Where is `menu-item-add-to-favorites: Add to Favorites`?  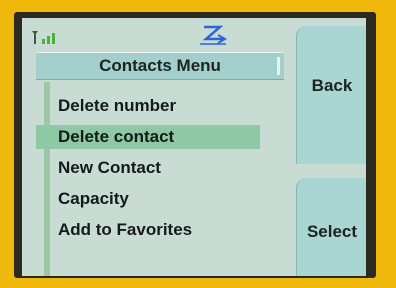 menu-item-add-to-favorites: Add to Favorites is located at coordinates (148, 230).